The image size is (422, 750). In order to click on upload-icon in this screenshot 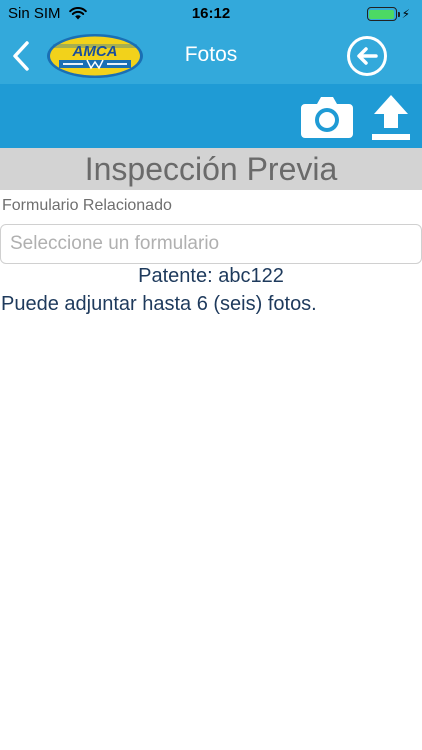, I will do `click(391, 117)`.